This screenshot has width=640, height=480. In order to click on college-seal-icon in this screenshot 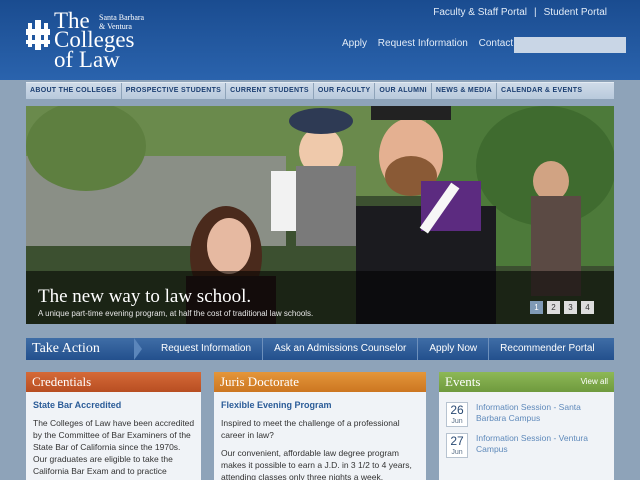, I will do `click(38, 35)`.